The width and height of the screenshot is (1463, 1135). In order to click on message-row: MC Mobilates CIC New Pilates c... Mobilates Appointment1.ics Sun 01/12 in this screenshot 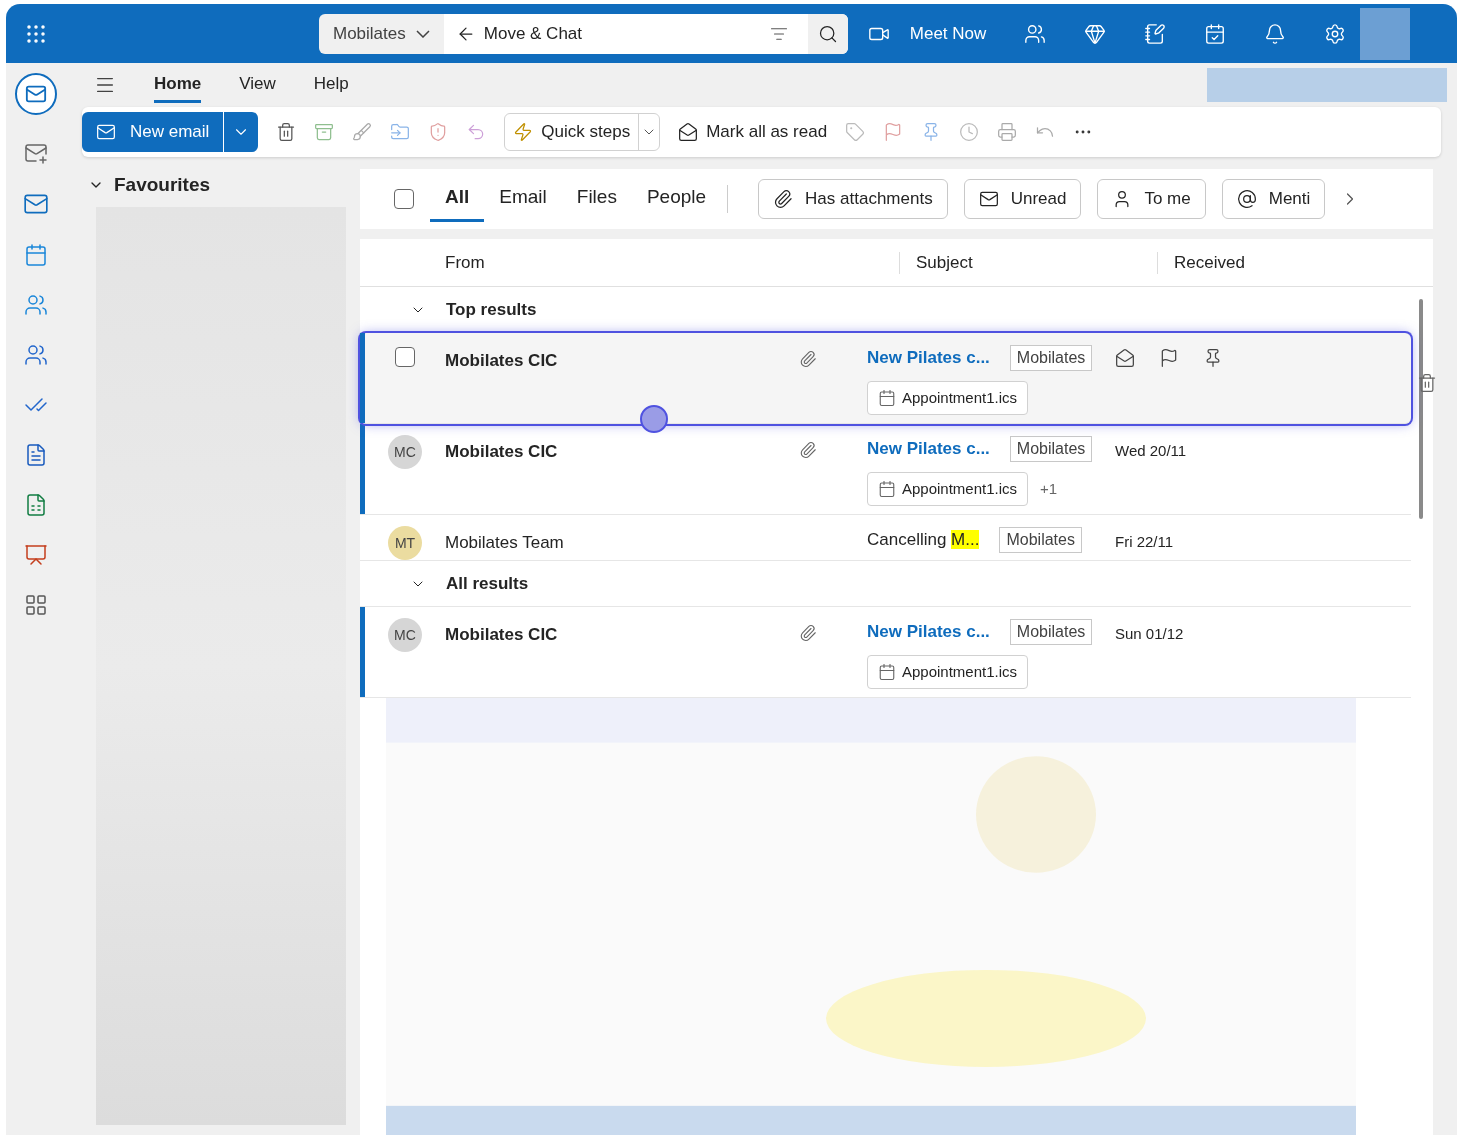, I will do `click(885, 652)`.